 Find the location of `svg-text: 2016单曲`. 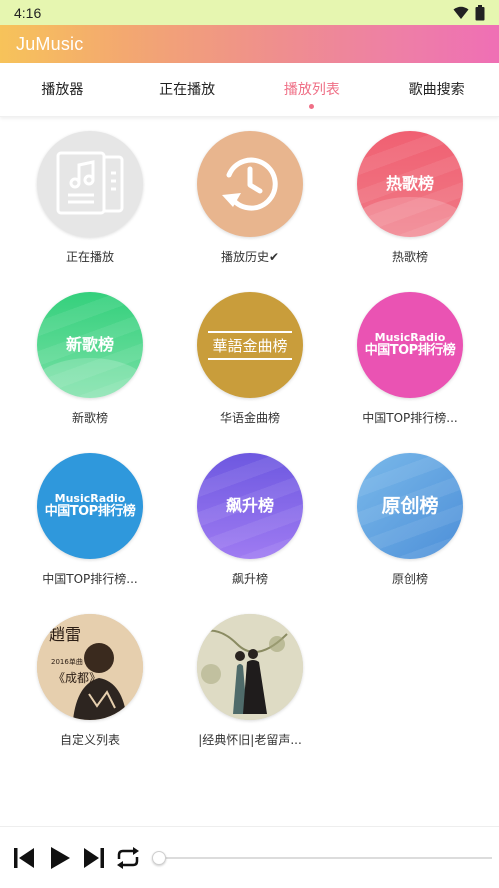

svg-text: 2016单曲 is located at coordinates (67, 661).